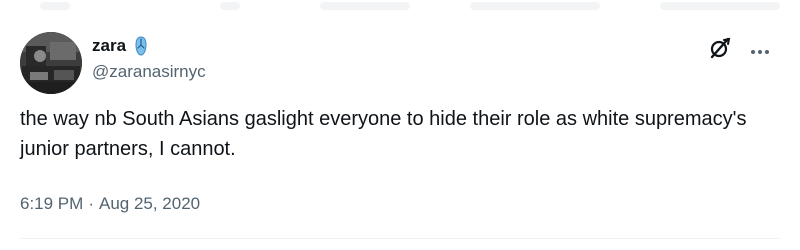 The width and height of the screenshot is (800, 250). I want to click on display-name: zara, so click(109, 46).